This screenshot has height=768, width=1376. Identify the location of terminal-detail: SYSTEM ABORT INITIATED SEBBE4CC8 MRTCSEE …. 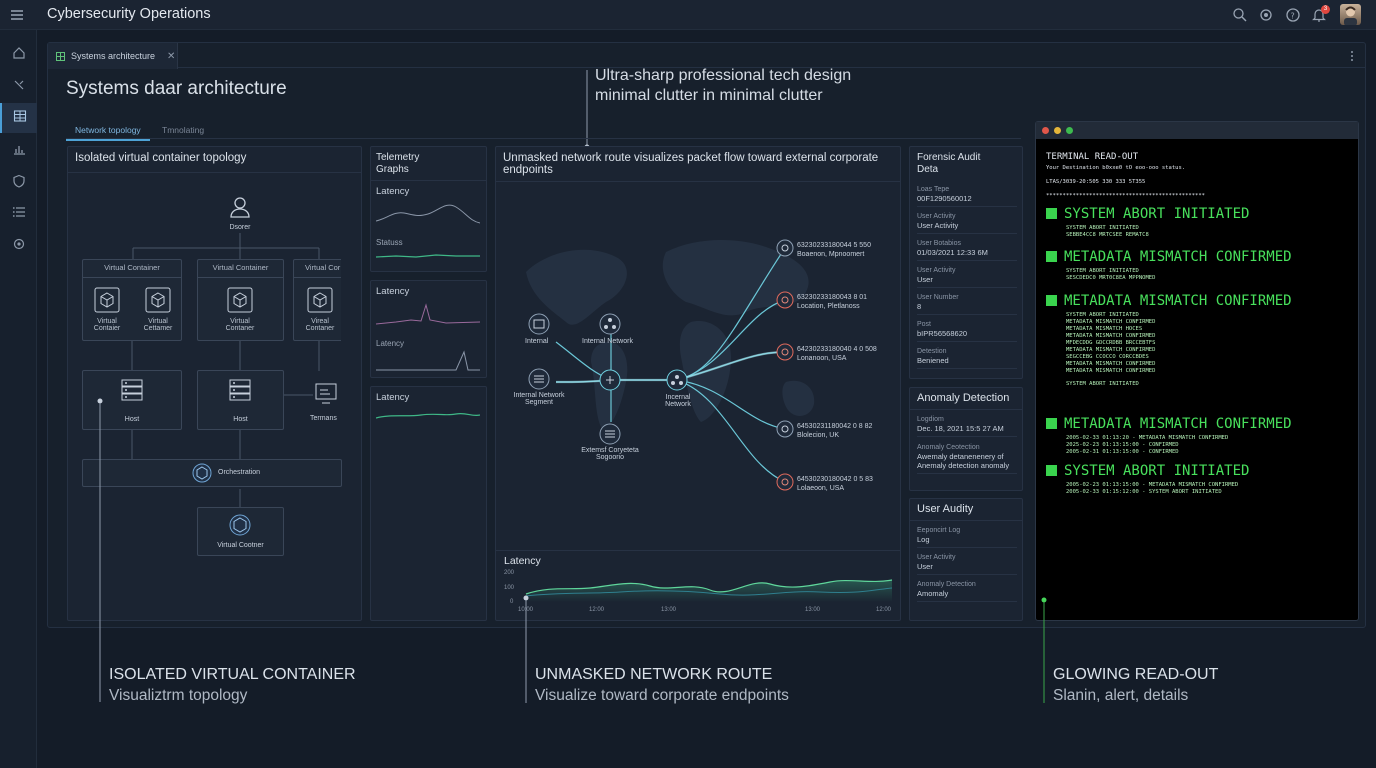
(1107, 231).